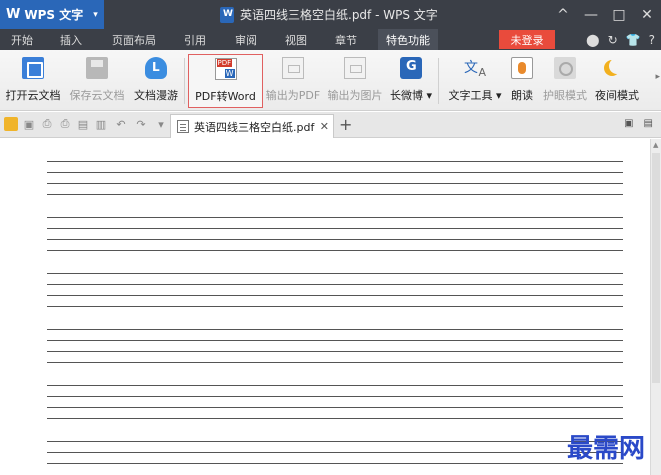 The image size is (661, 475). What do you see at coordinates (475, 95) in the screenshot?
I see `ribbon-label: 文字工具 ▾` at bounding box center [475, 95].